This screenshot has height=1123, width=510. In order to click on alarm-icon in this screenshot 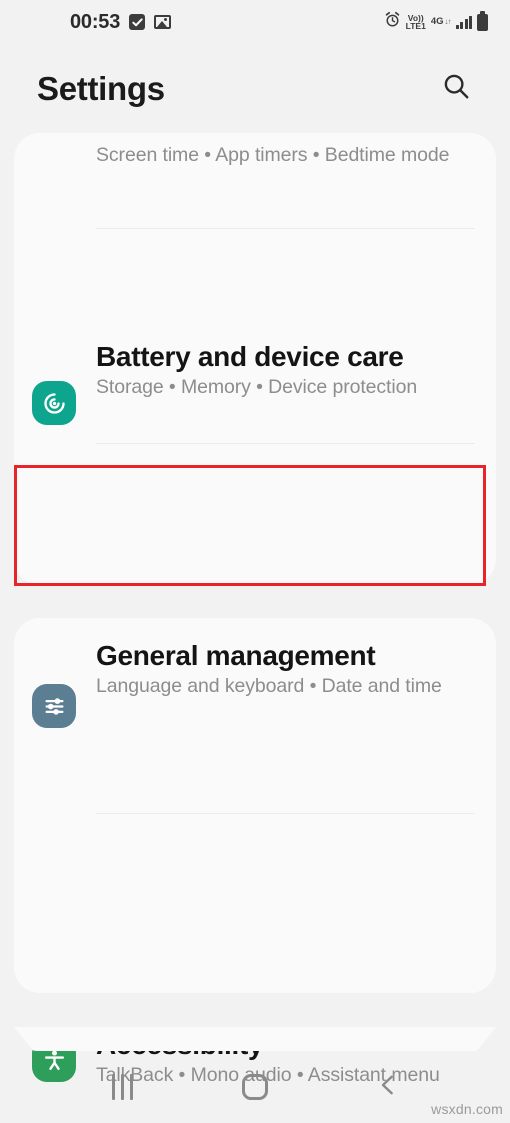, I will do `click(392, 22)`.